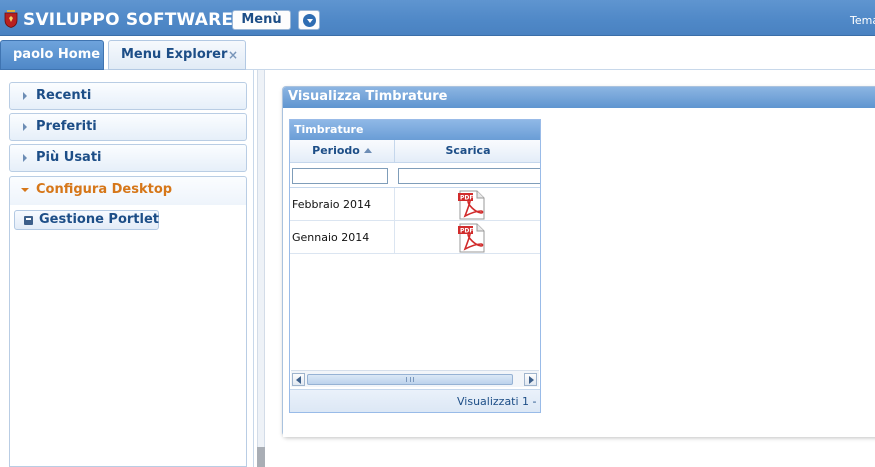 This screenshot has height=467, width=875. What do you see at coordinates (415, 204) in the screenshot?
I see `table-row: Febbraio 2014 PDF` at bounding box center [415, 204].